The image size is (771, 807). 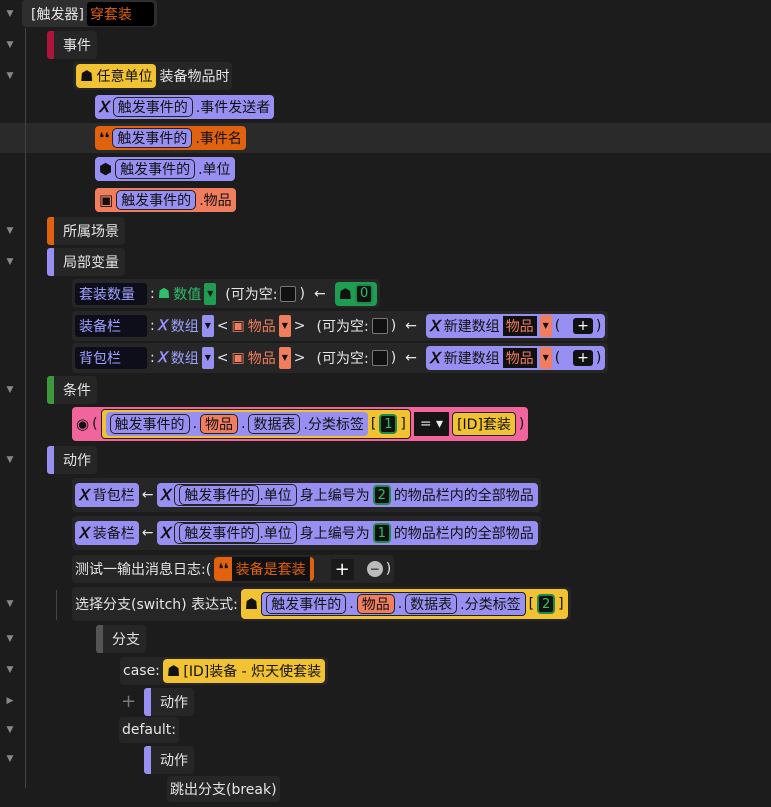 I want to click on branch-block: 分支, so click(x=121, y=639).